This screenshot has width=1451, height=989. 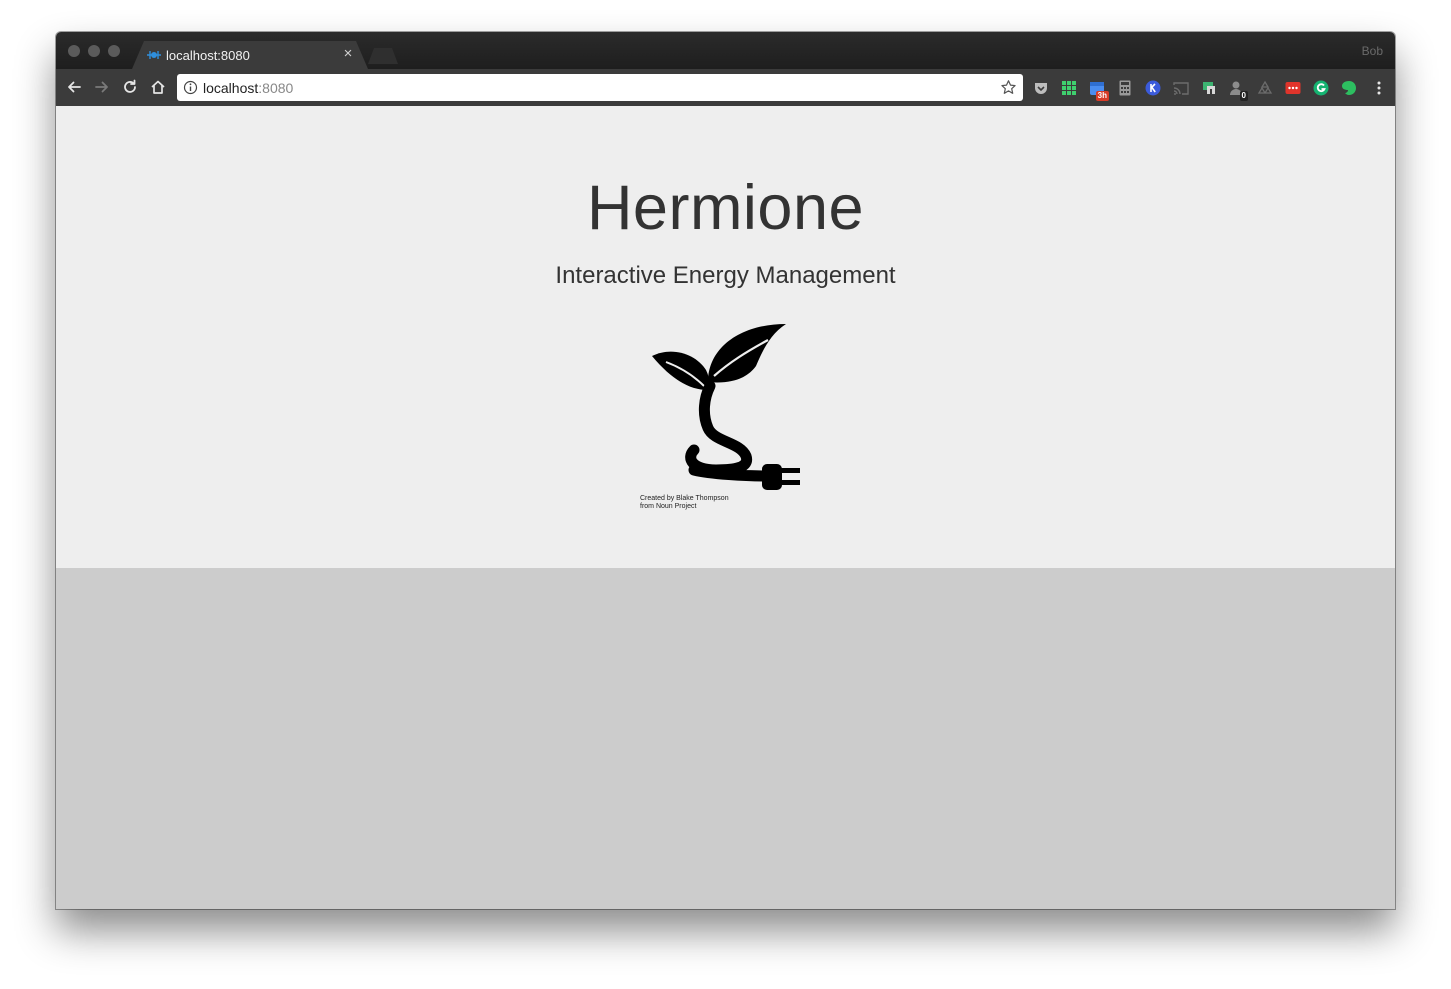 I want to click on reload-icon, so click(x=130, y=86).